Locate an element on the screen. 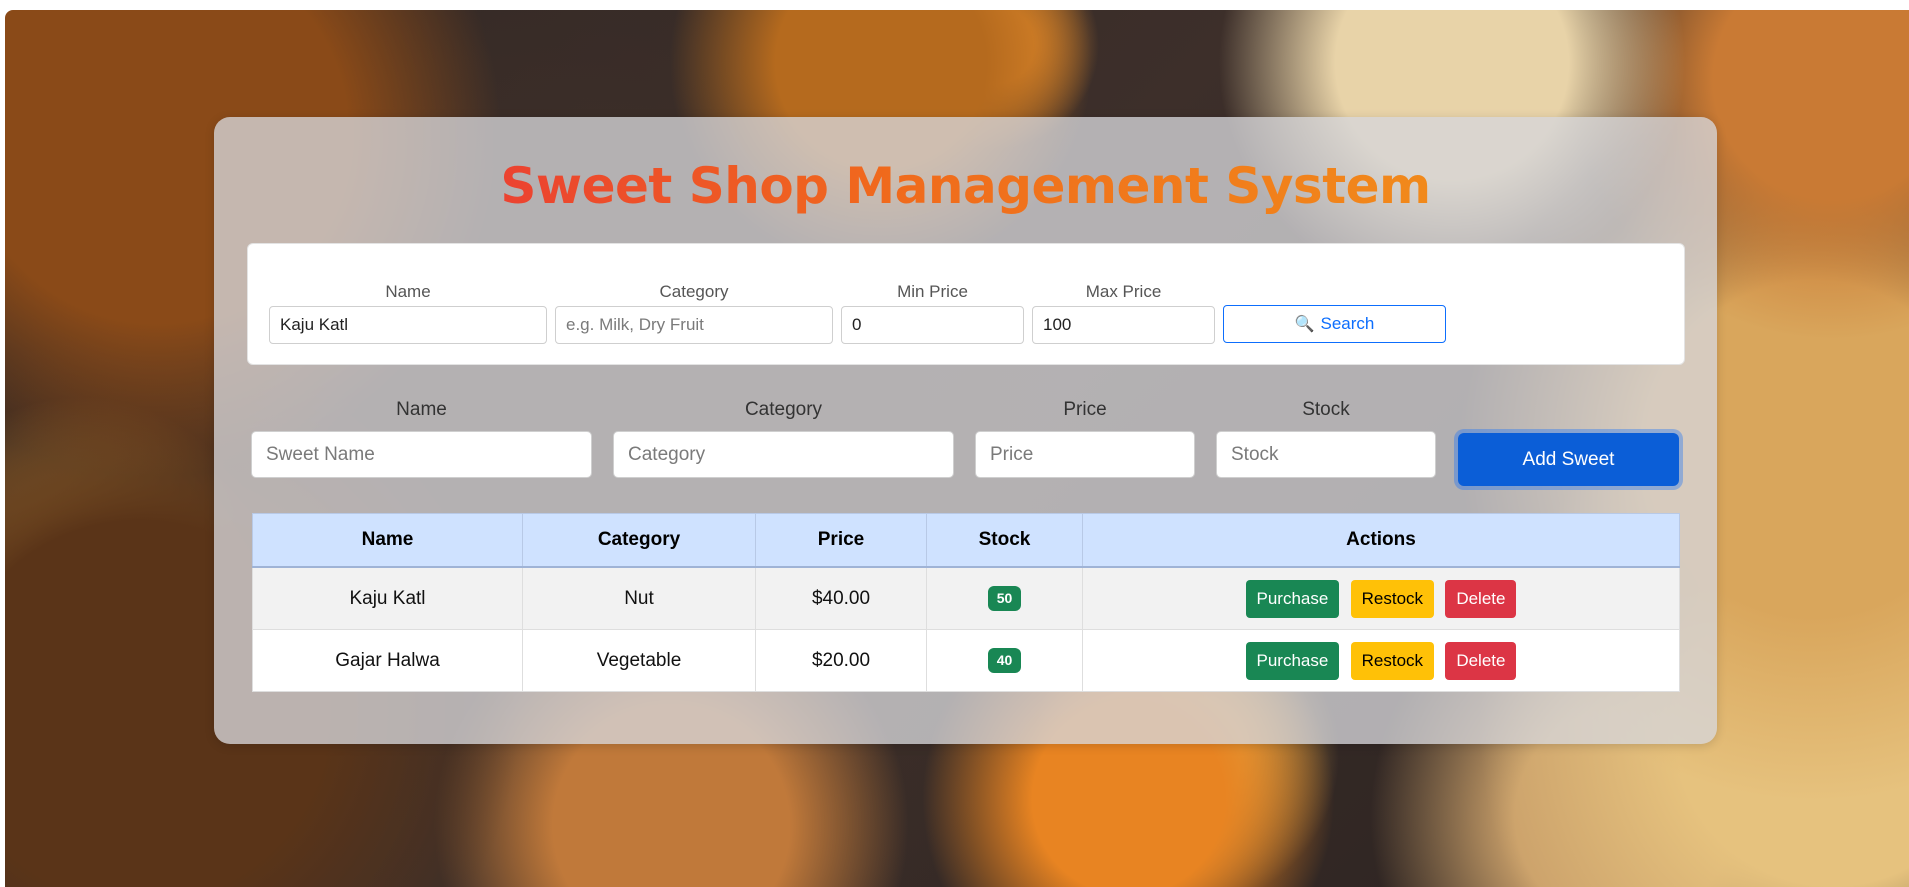 This screenshot has width=1909, height=887. cell-category: Nut is located at coordinates (639, 598).